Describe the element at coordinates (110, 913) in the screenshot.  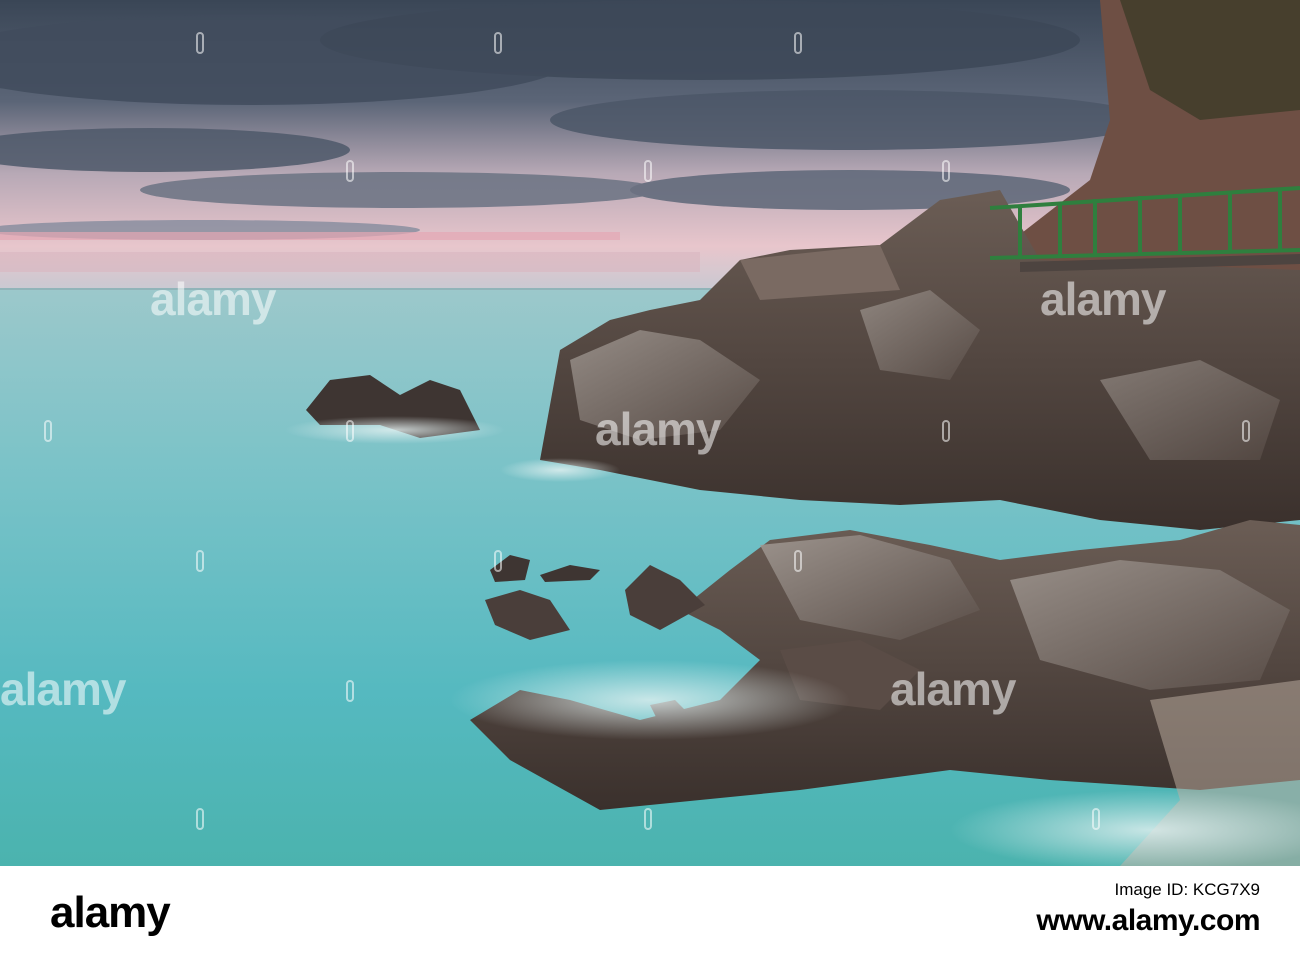
I see `alamy-logo: alamy` at that location.